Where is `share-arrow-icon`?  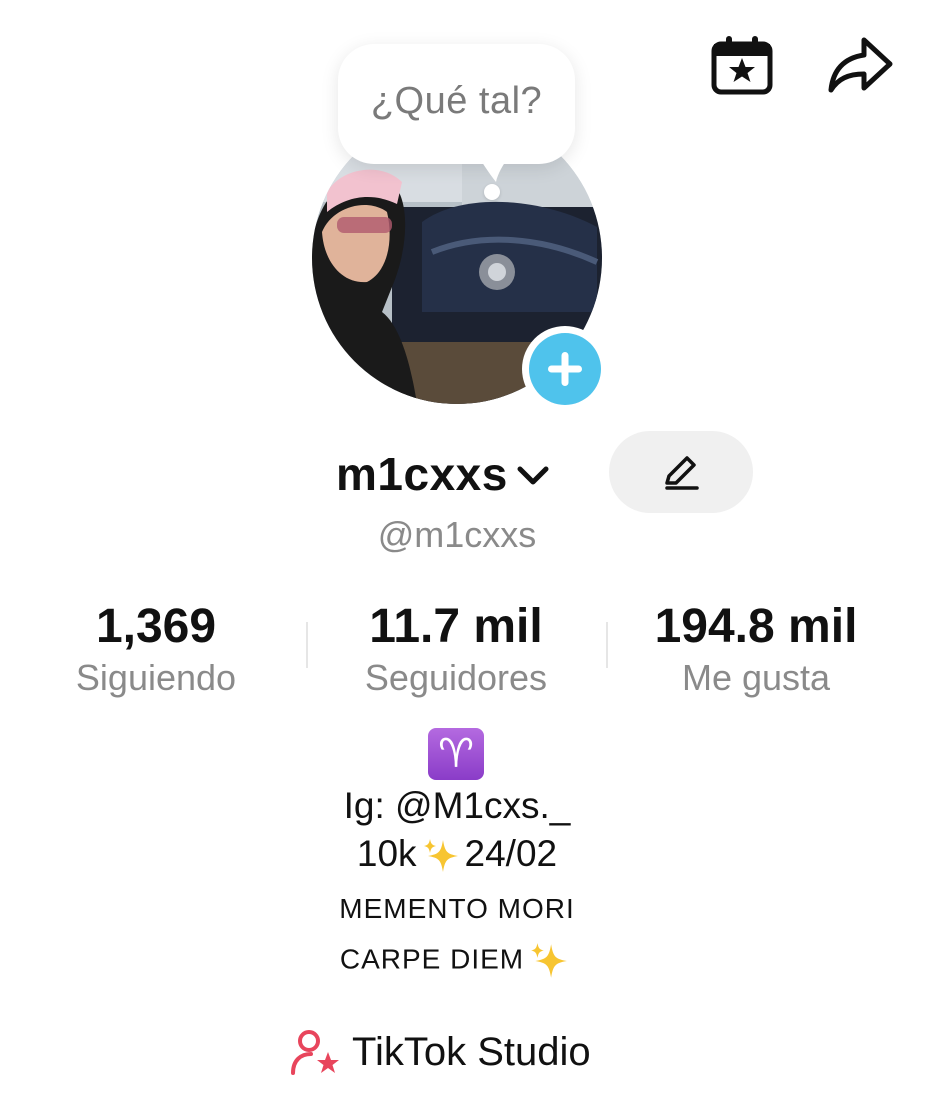
share-arrow-icon is located at coordinates (860, 65).